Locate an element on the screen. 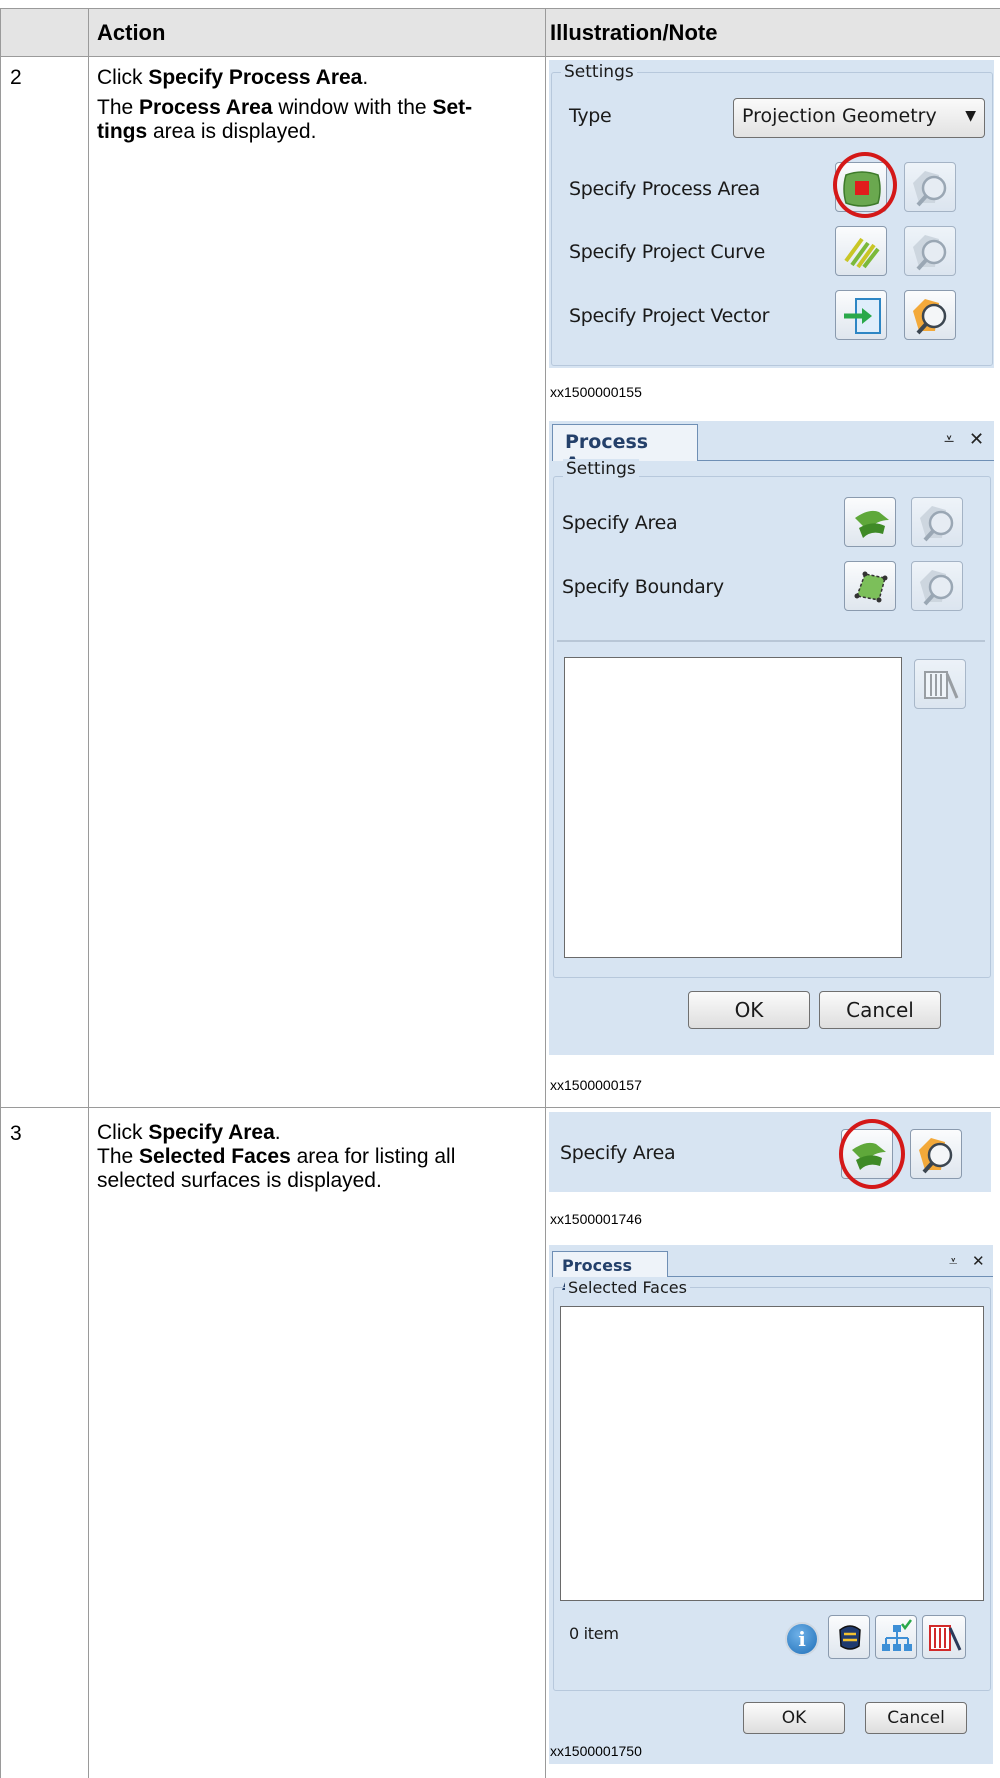  table-border-row is located at coordinates (500, 1107).